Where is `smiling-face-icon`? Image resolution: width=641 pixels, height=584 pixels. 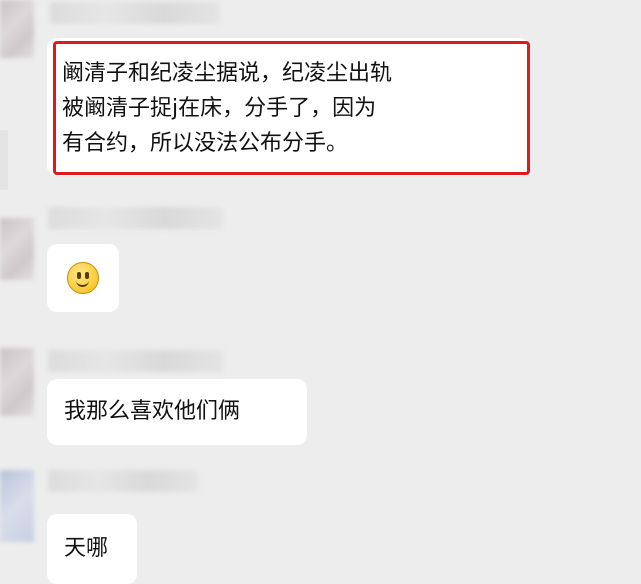 smiling-face-icon is located at coordinates (83, 278).